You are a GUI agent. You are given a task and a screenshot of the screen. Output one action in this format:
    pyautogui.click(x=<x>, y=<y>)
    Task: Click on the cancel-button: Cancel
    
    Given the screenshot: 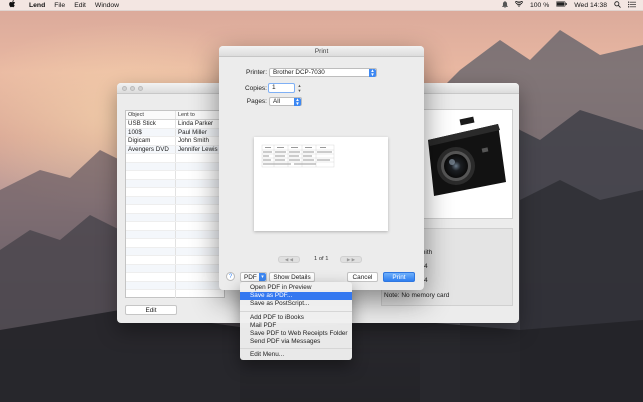 What is the action you would take?
    pyautogui.click(x=362, y=277)
    